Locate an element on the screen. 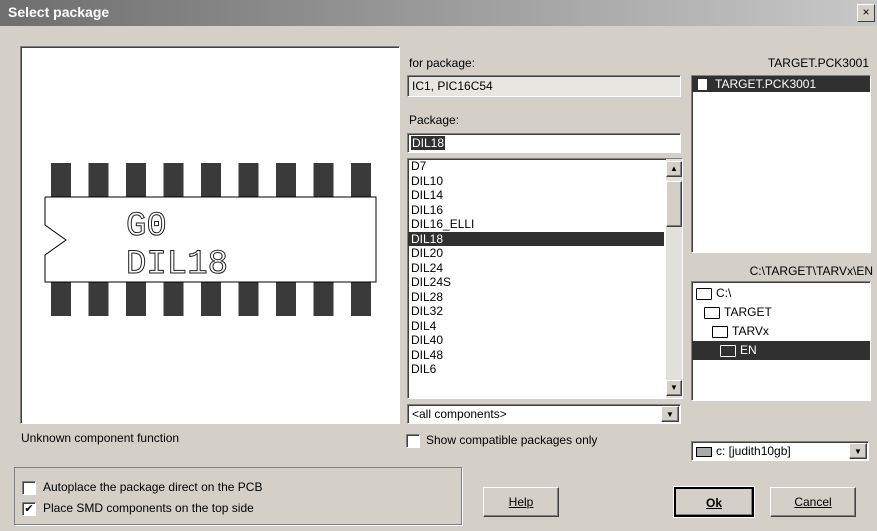  scroll-thumb is located at coordinates (674, 204).